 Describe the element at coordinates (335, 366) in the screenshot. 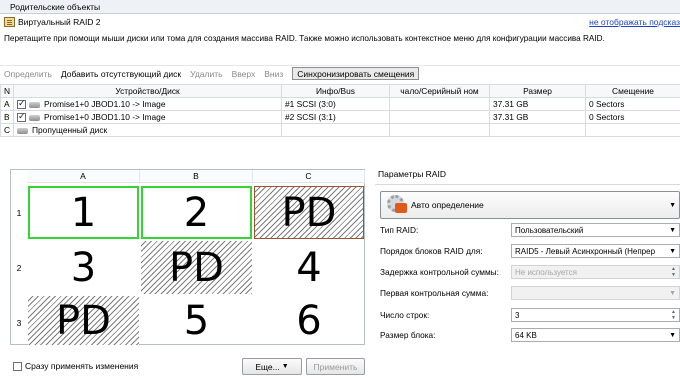

I see `apply-button: Применить` at that location.